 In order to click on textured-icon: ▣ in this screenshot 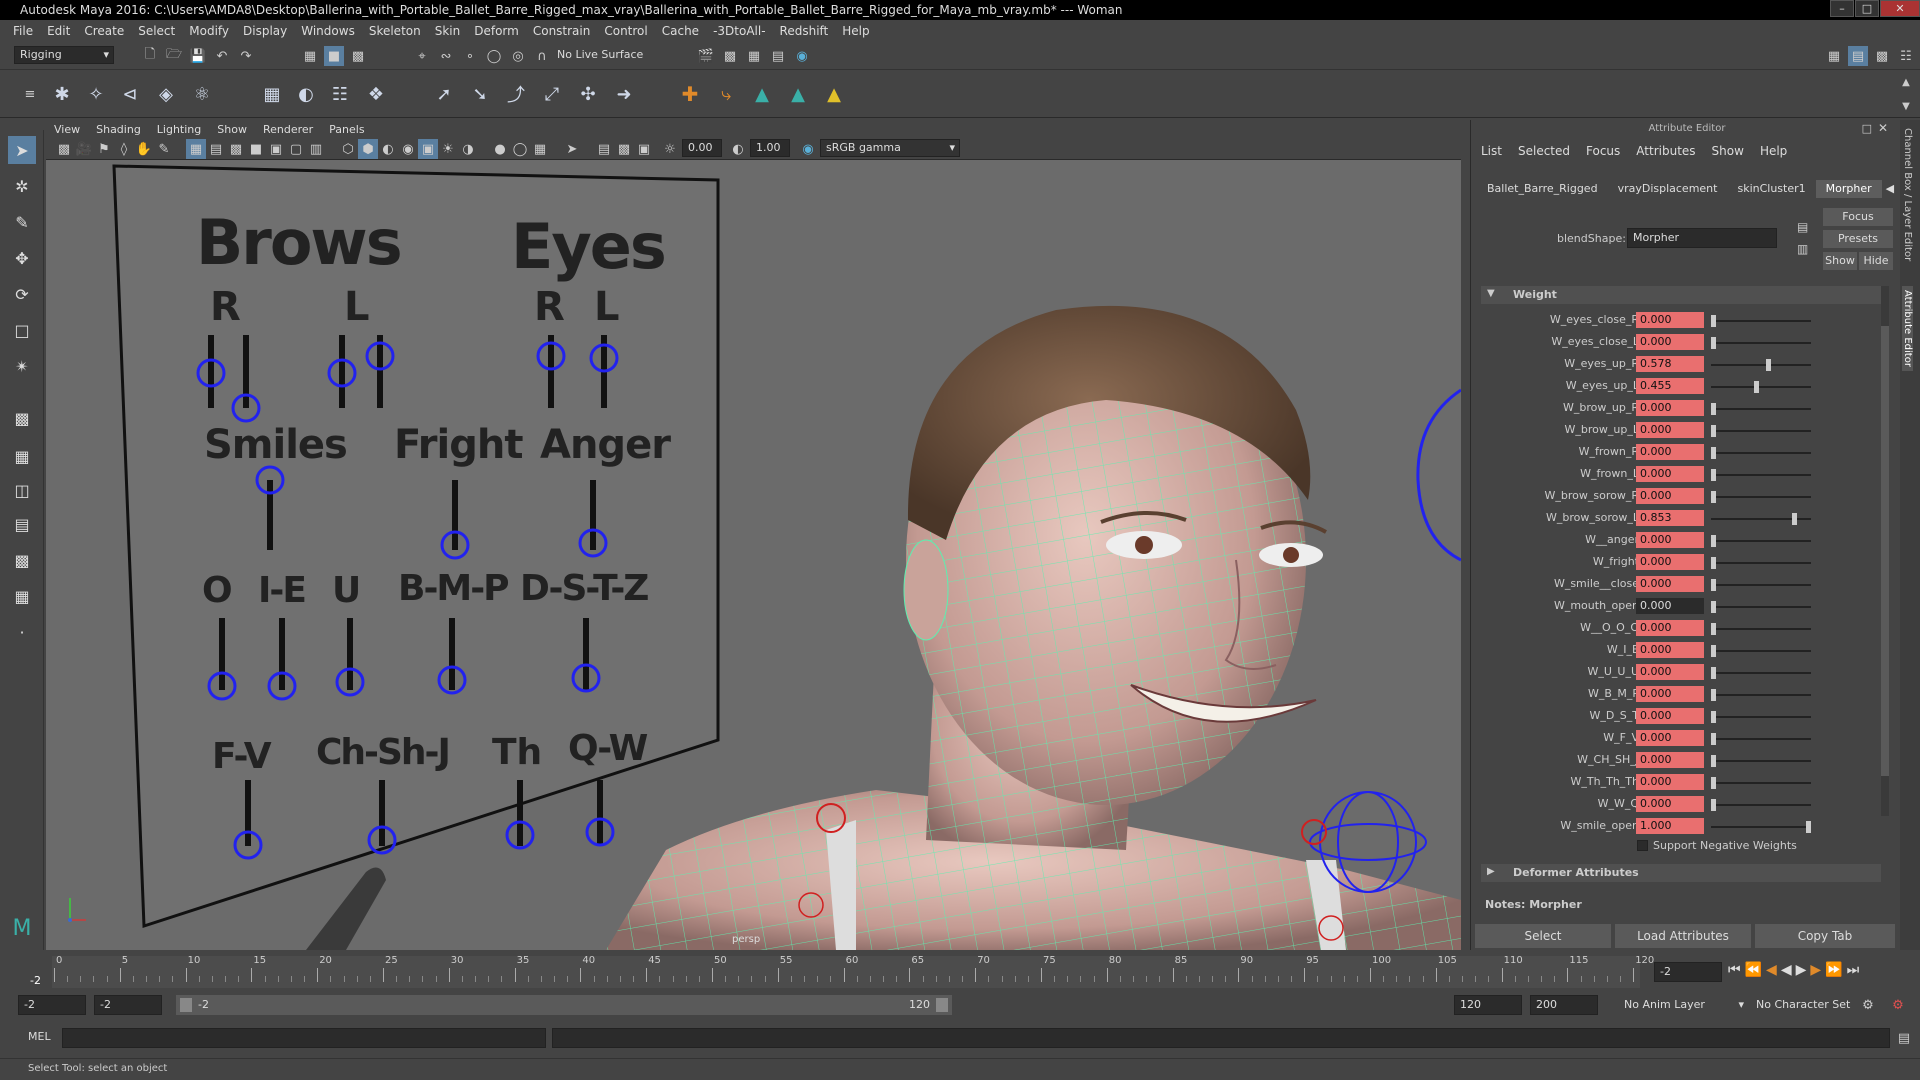, I will do `click(428, 149)`.